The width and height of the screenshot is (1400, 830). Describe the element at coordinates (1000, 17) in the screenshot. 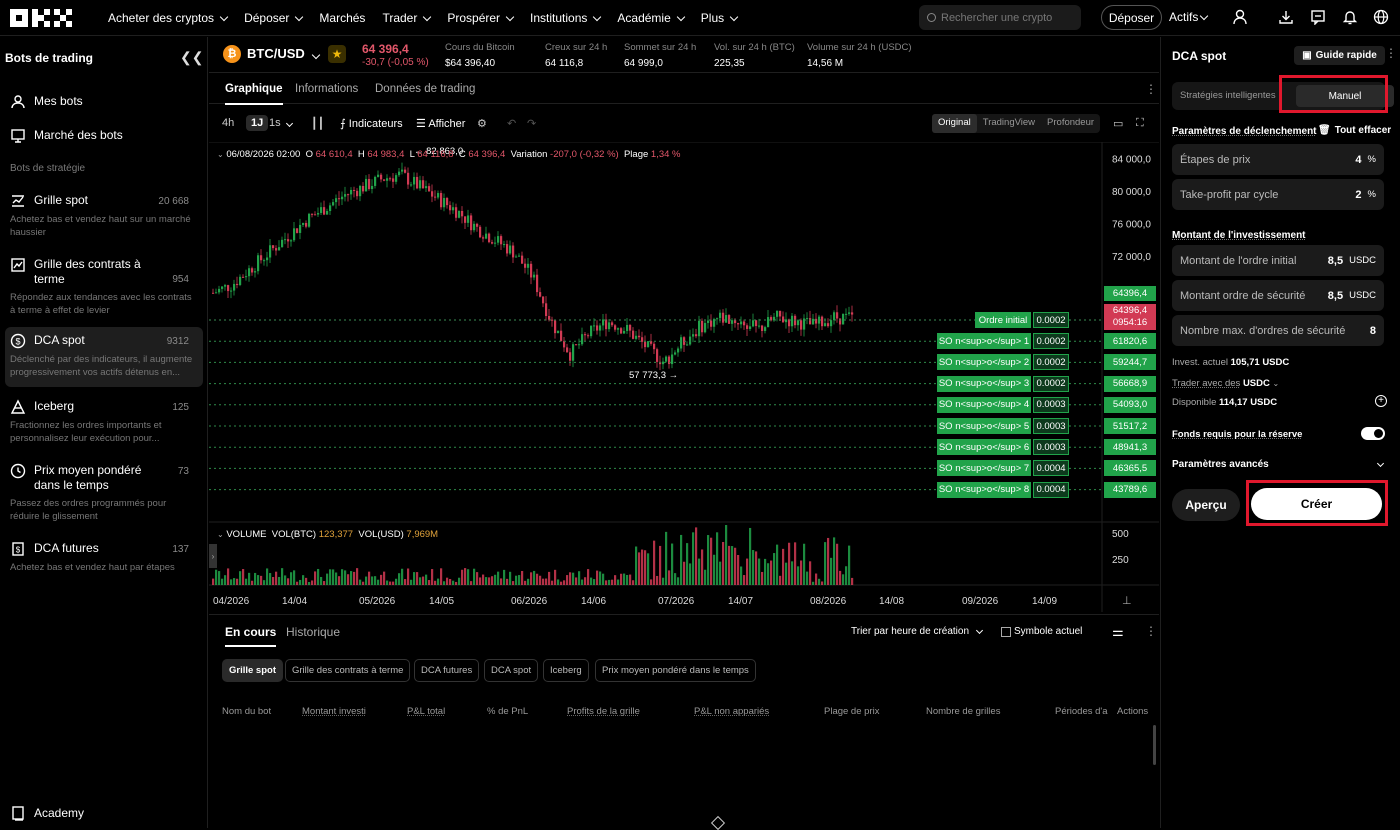

I see `search-input: Rechercher une crypto` at that location.